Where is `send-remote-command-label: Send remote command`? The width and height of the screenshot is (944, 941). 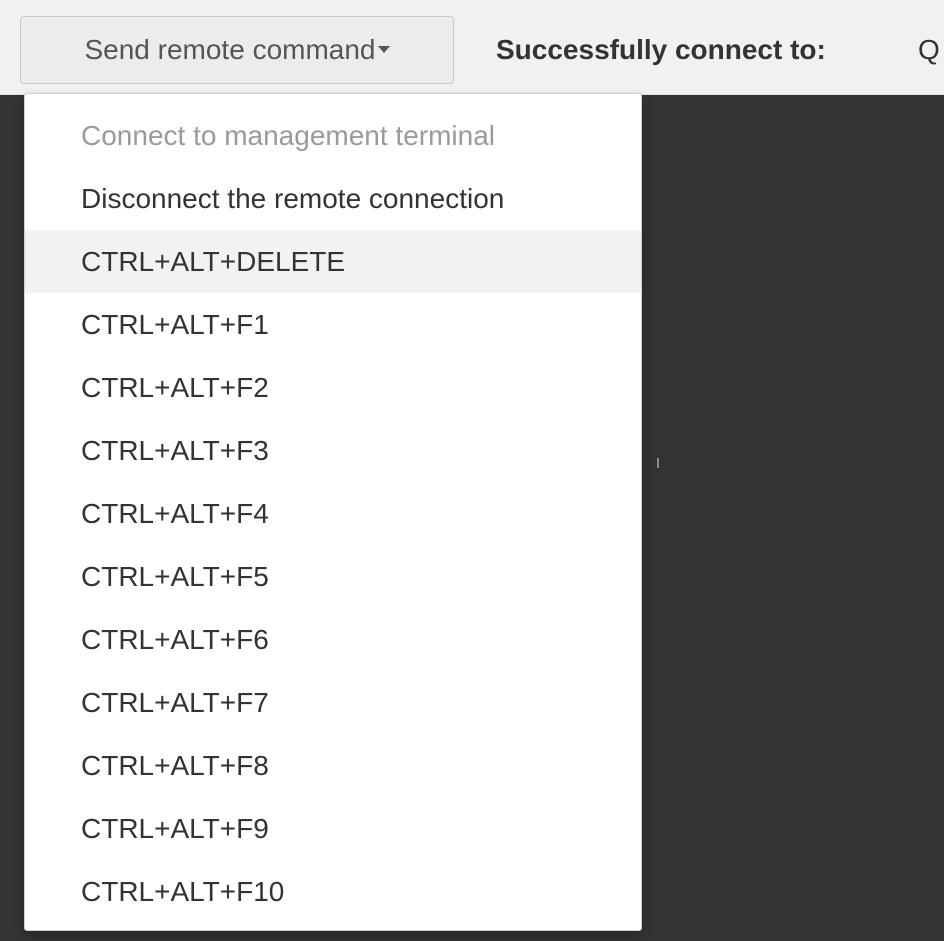 send-remote-command-label: Send remote command is located at coordinates (230, 49).